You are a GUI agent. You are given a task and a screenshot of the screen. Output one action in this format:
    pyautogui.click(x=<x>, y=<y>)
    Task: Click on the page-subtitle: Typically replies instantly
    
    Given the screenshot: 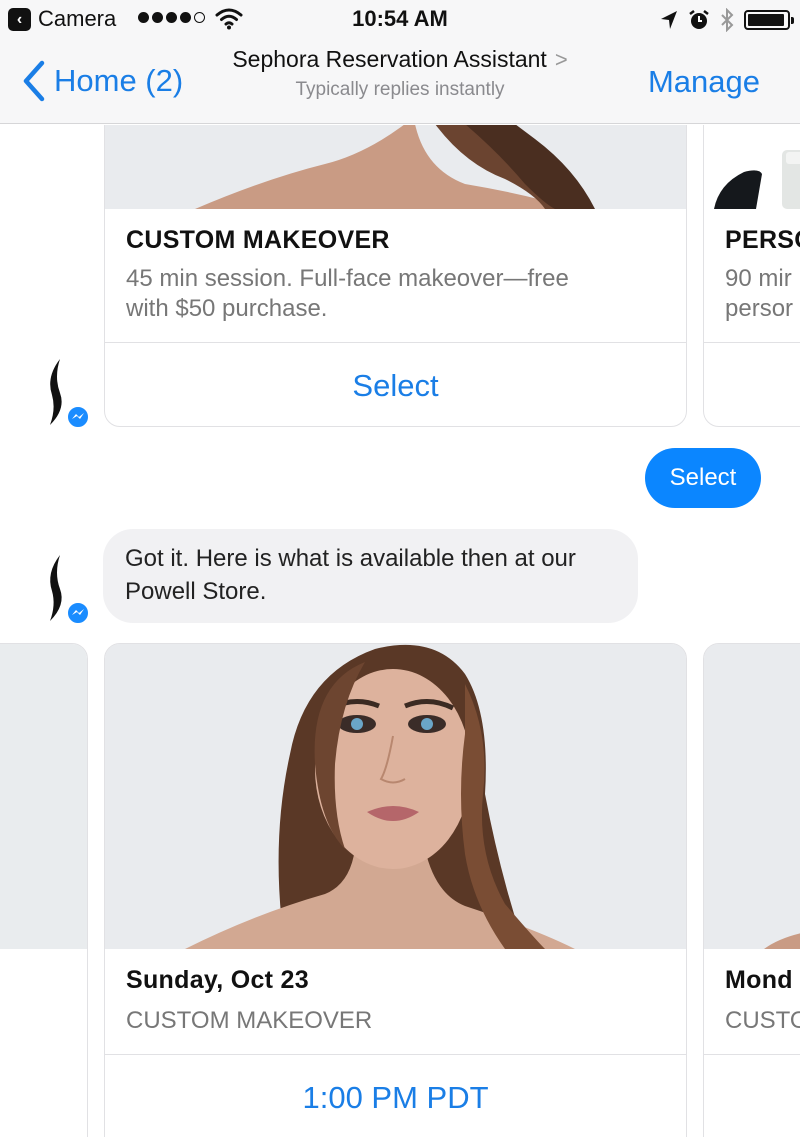 What is the action you would take?
    pyautogui.click(x=400, y=89)
    